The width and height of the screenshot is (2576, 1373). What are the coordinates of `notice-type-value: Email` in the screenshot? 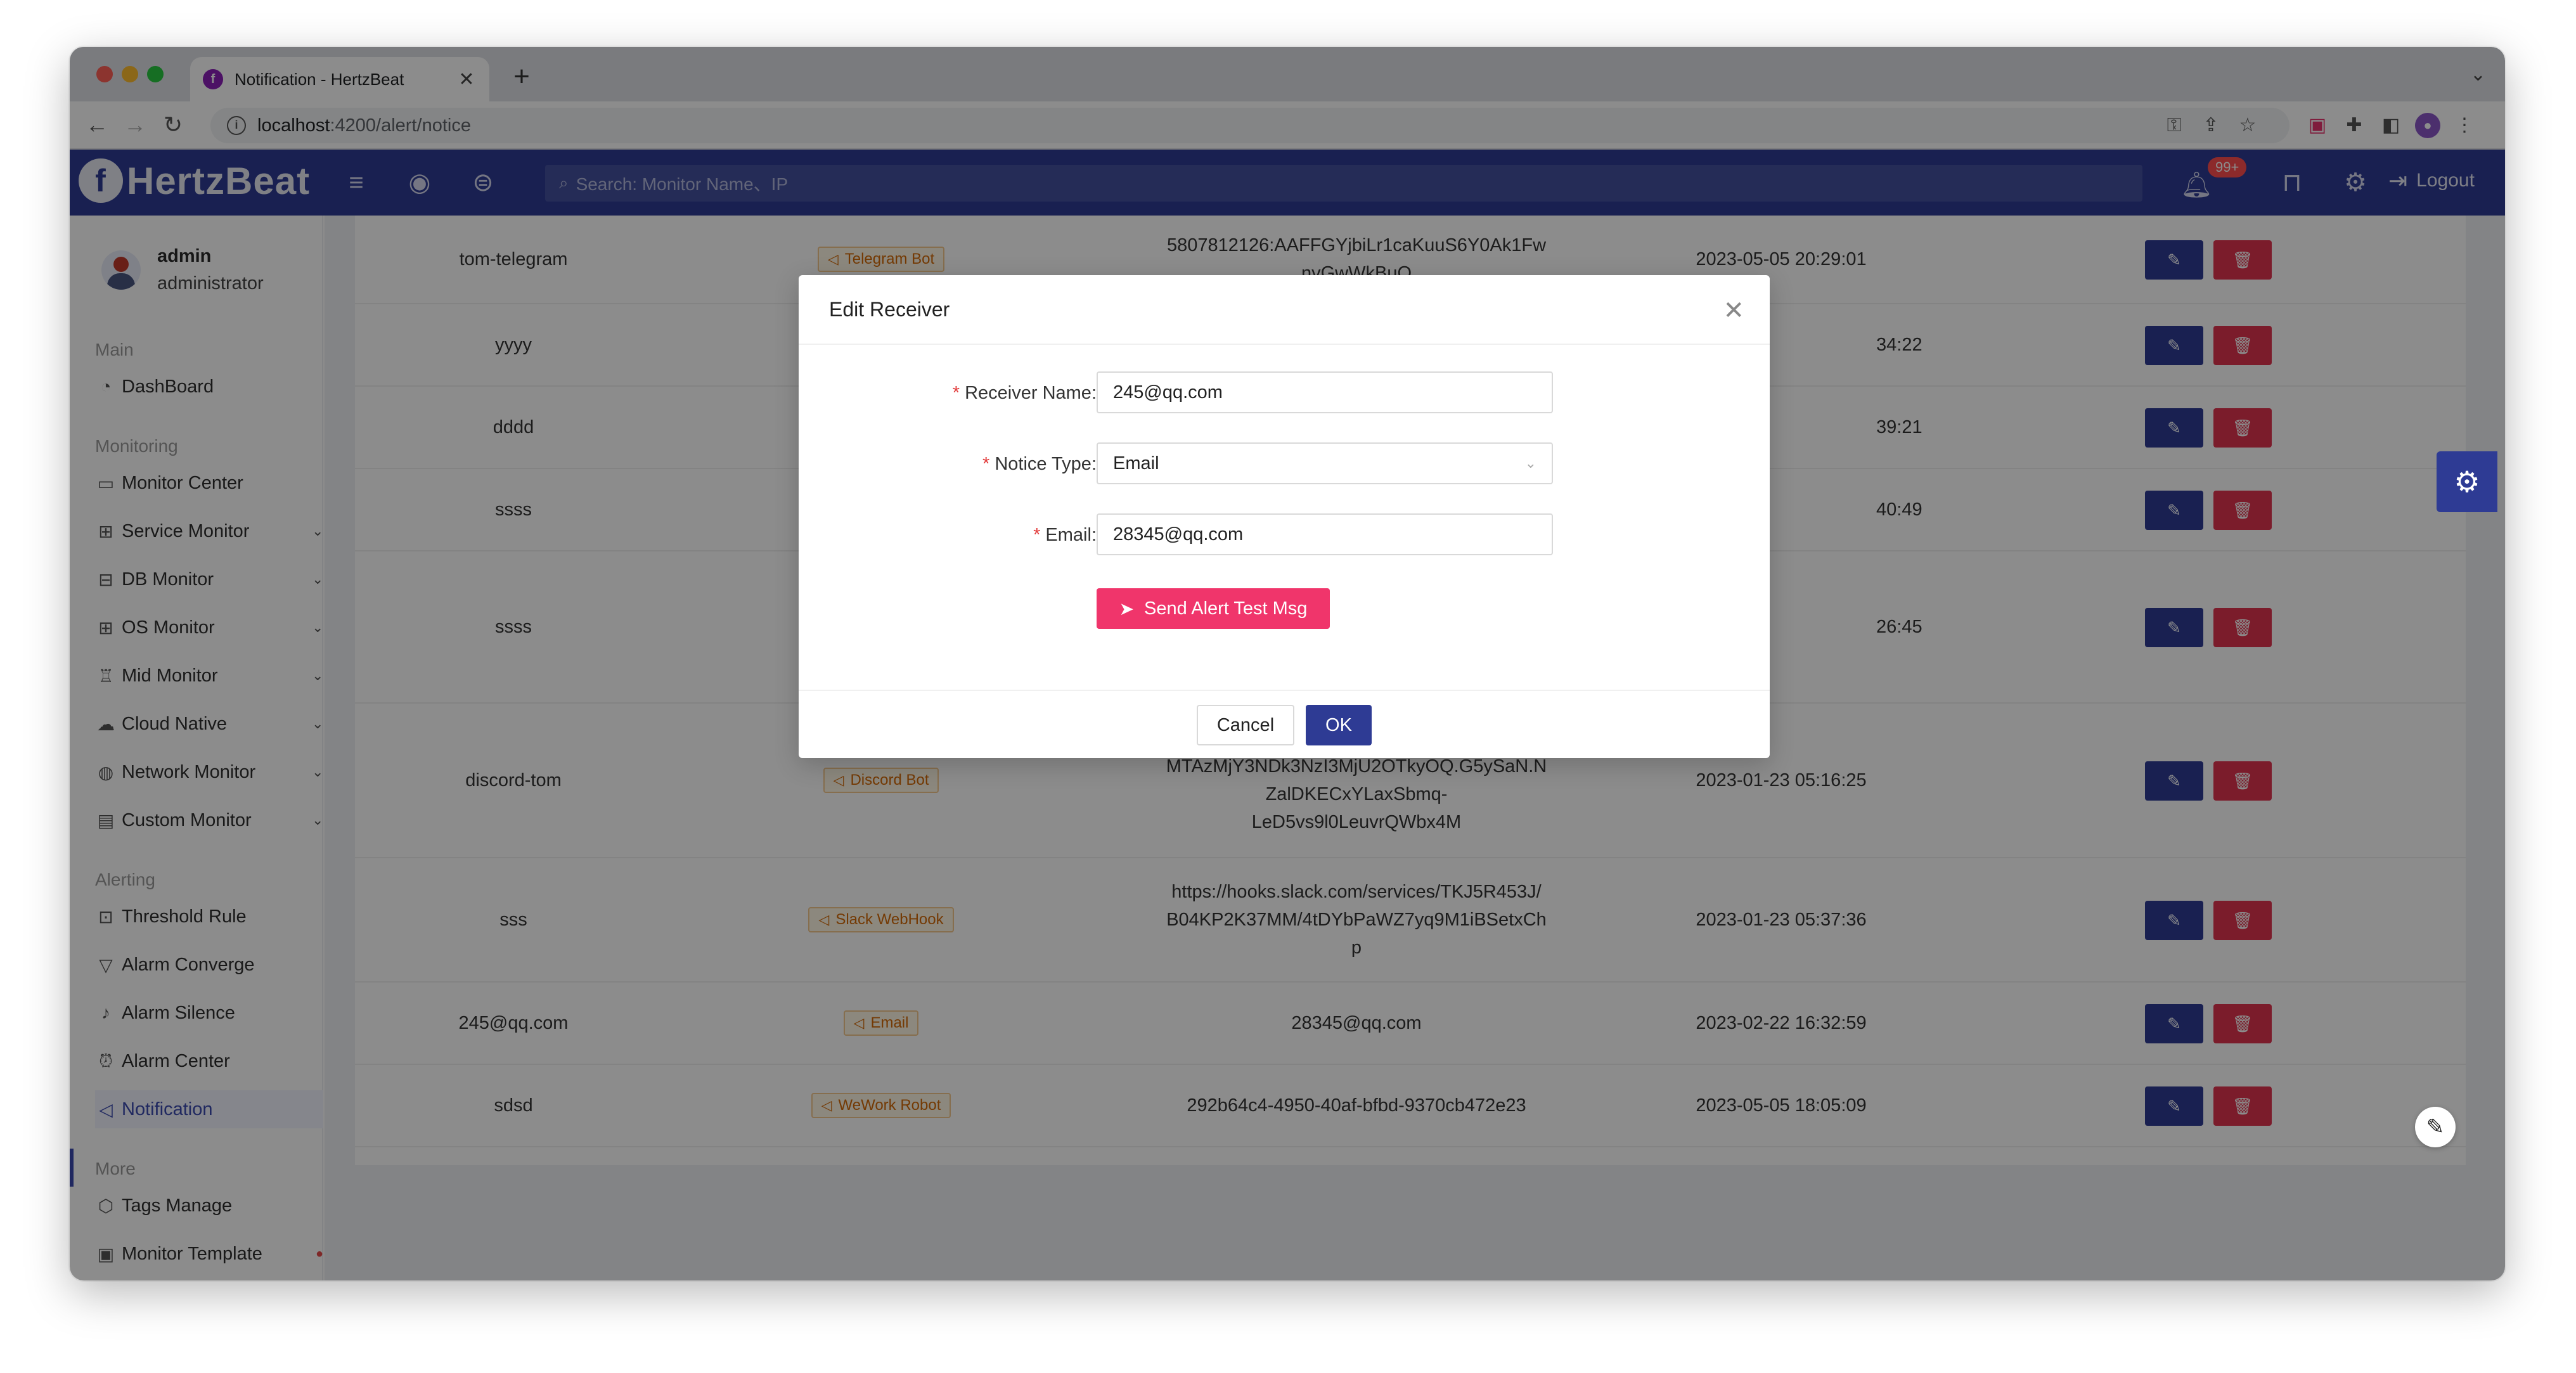 It's located at (1136, 463).